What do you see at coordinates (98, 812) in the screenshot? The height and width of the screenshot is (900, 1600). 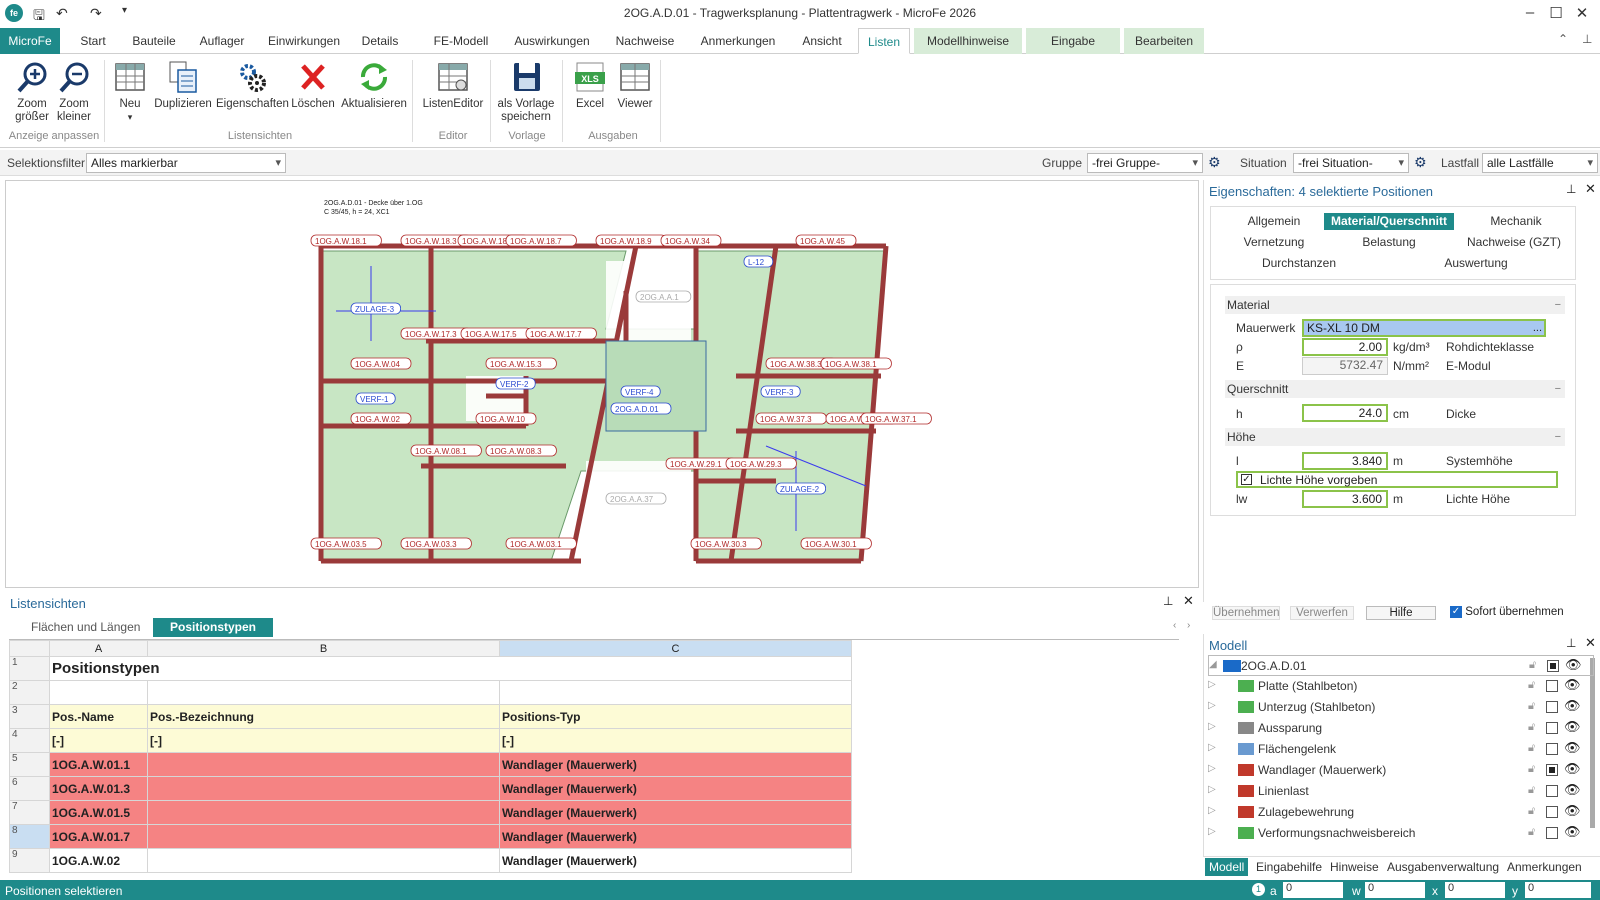 I see `cell-pos-name: 1OG.A.W.01.5` at bounding box center [98, 812].